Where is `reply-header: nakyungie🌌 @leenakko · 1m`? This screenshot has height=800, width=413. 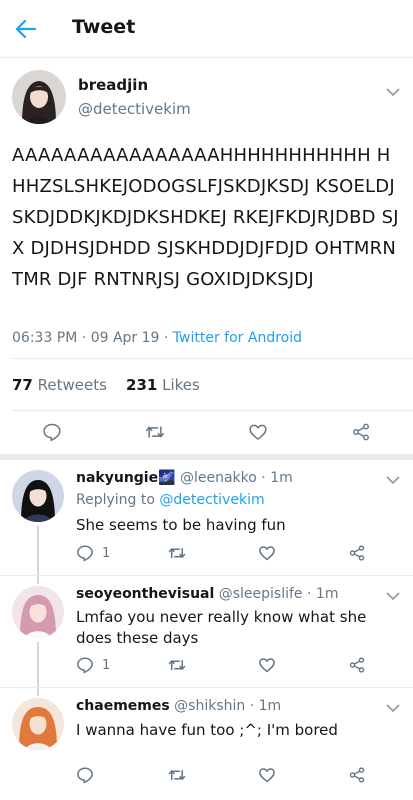 reply-header: nakyungie🌌 @leenakko · 1m is located at coordinates (184, 478).